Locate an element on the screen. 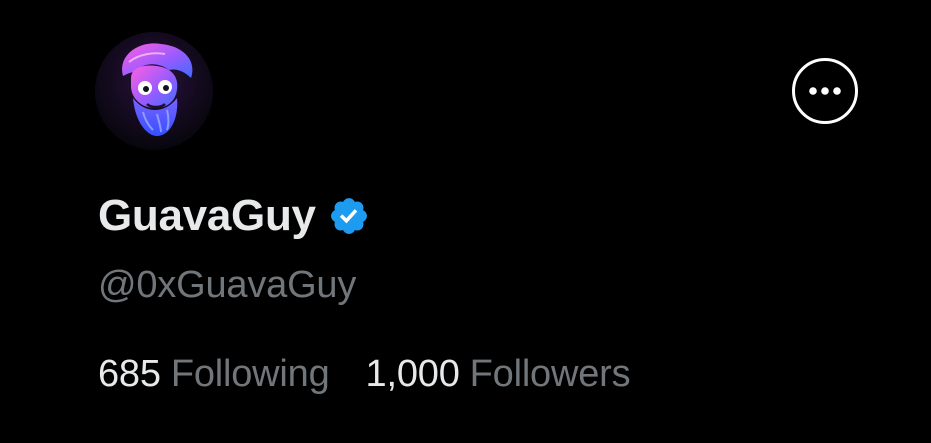  avatar is located at coordinates (154, 91).